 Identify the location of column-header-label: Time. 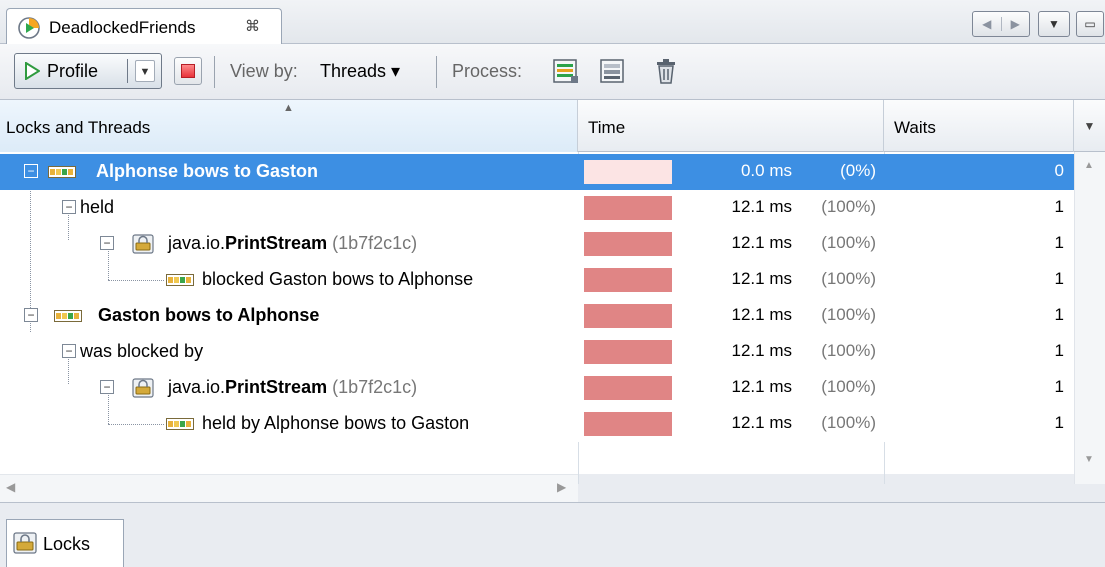
(607, 127).